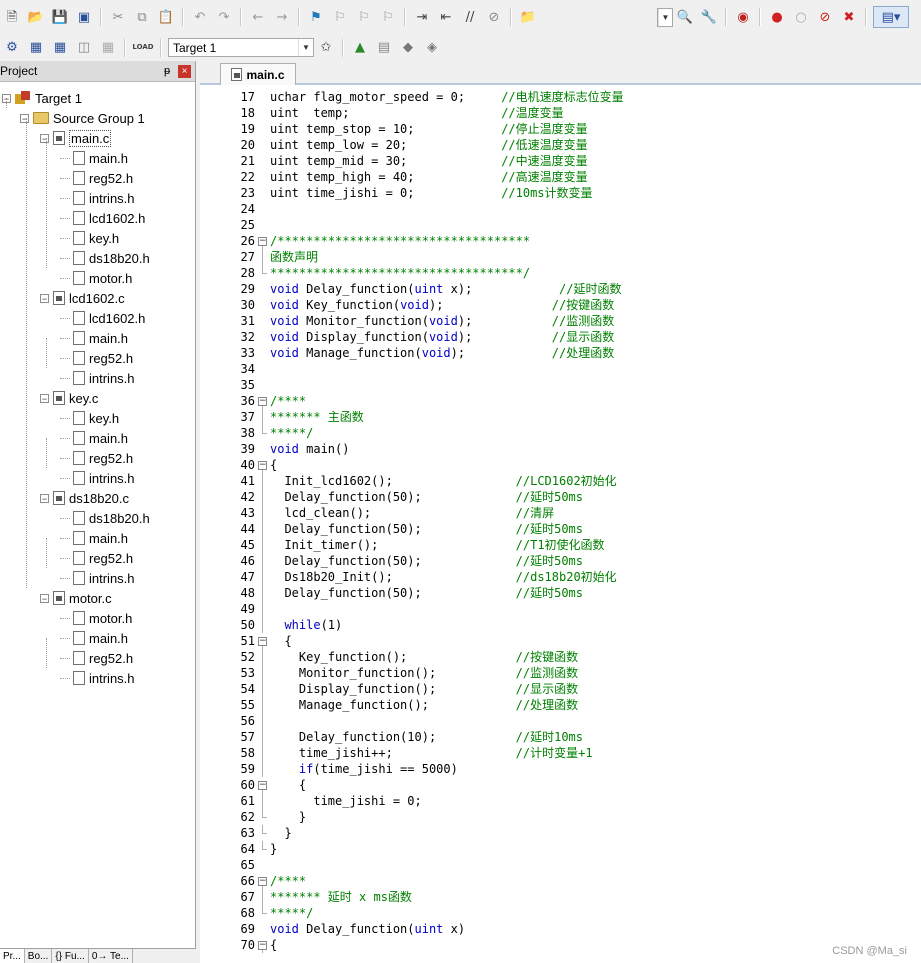 This screenshot has width=921, height=963. I want to click on nav-forward-icon: →, so click(282, 17).